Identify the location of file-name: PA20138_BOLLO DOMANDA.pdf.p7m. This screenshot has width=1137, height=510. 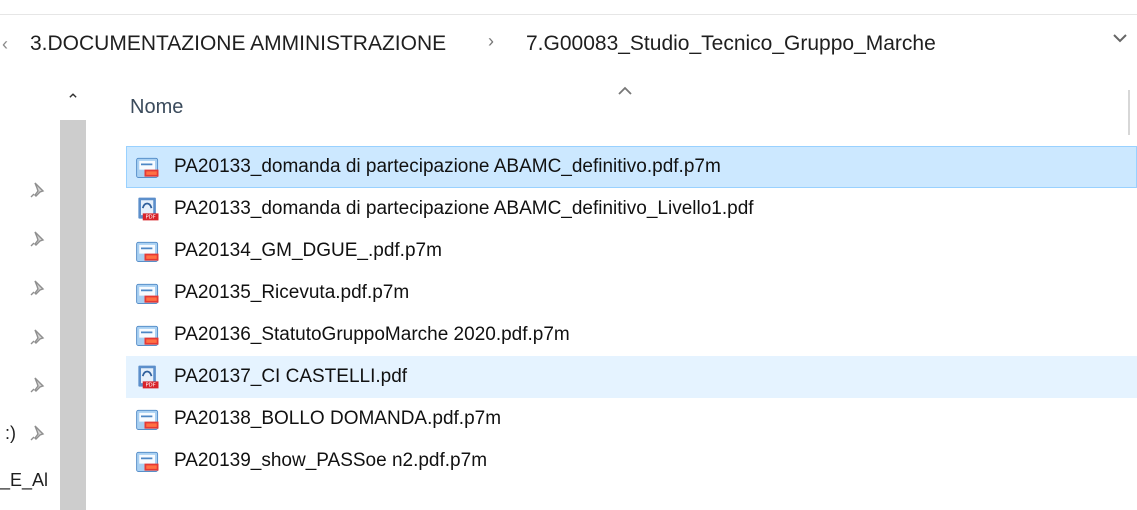
(337, 419).